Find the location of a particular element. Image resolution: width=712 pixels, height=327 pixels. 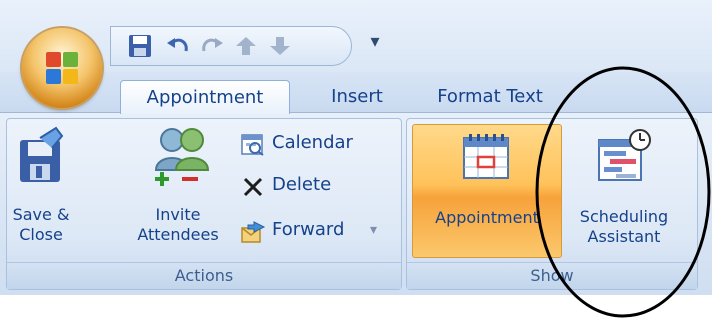

invite-attendees-label-line2: Attendees is located at coordinates (178, 234).